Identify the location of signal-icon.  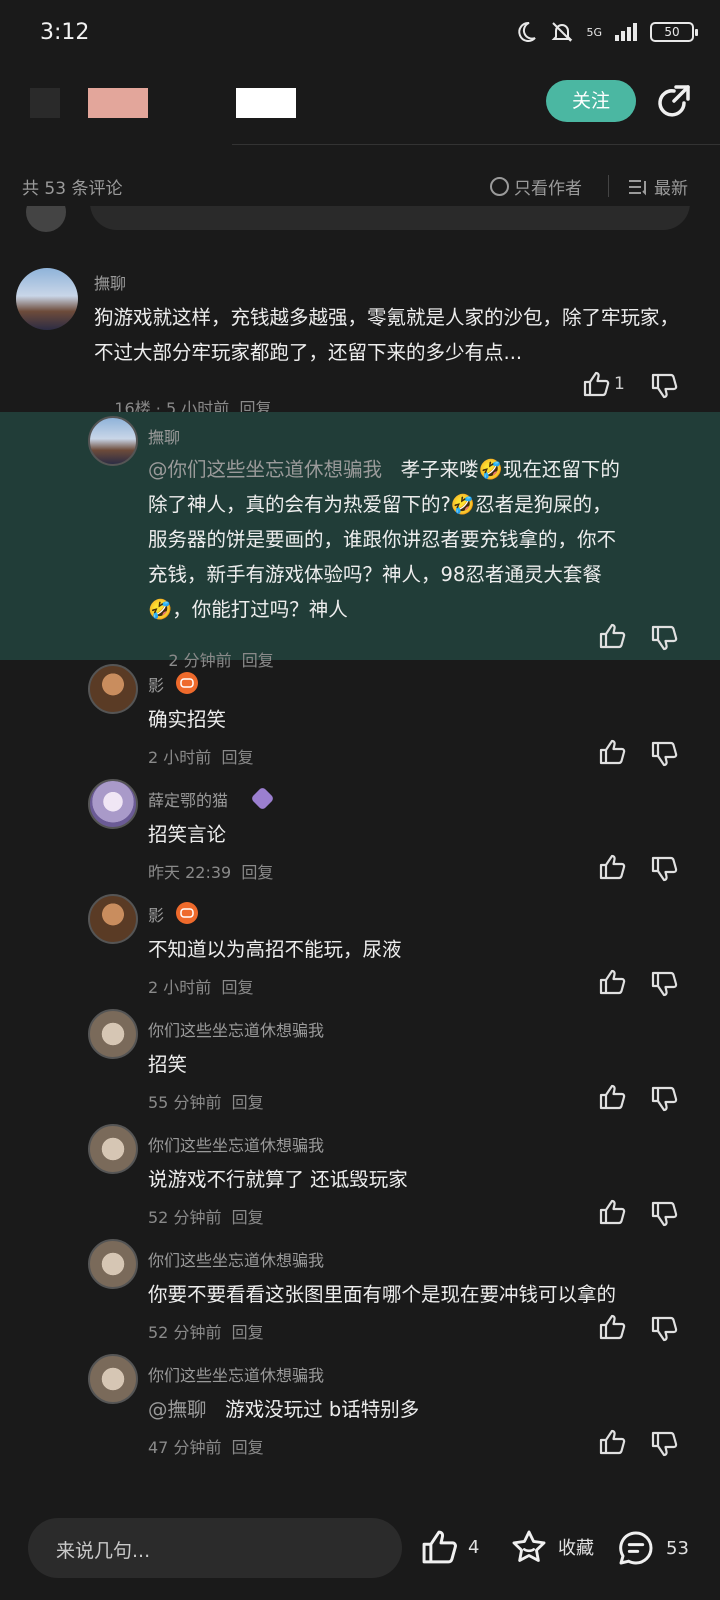
(626, 32).